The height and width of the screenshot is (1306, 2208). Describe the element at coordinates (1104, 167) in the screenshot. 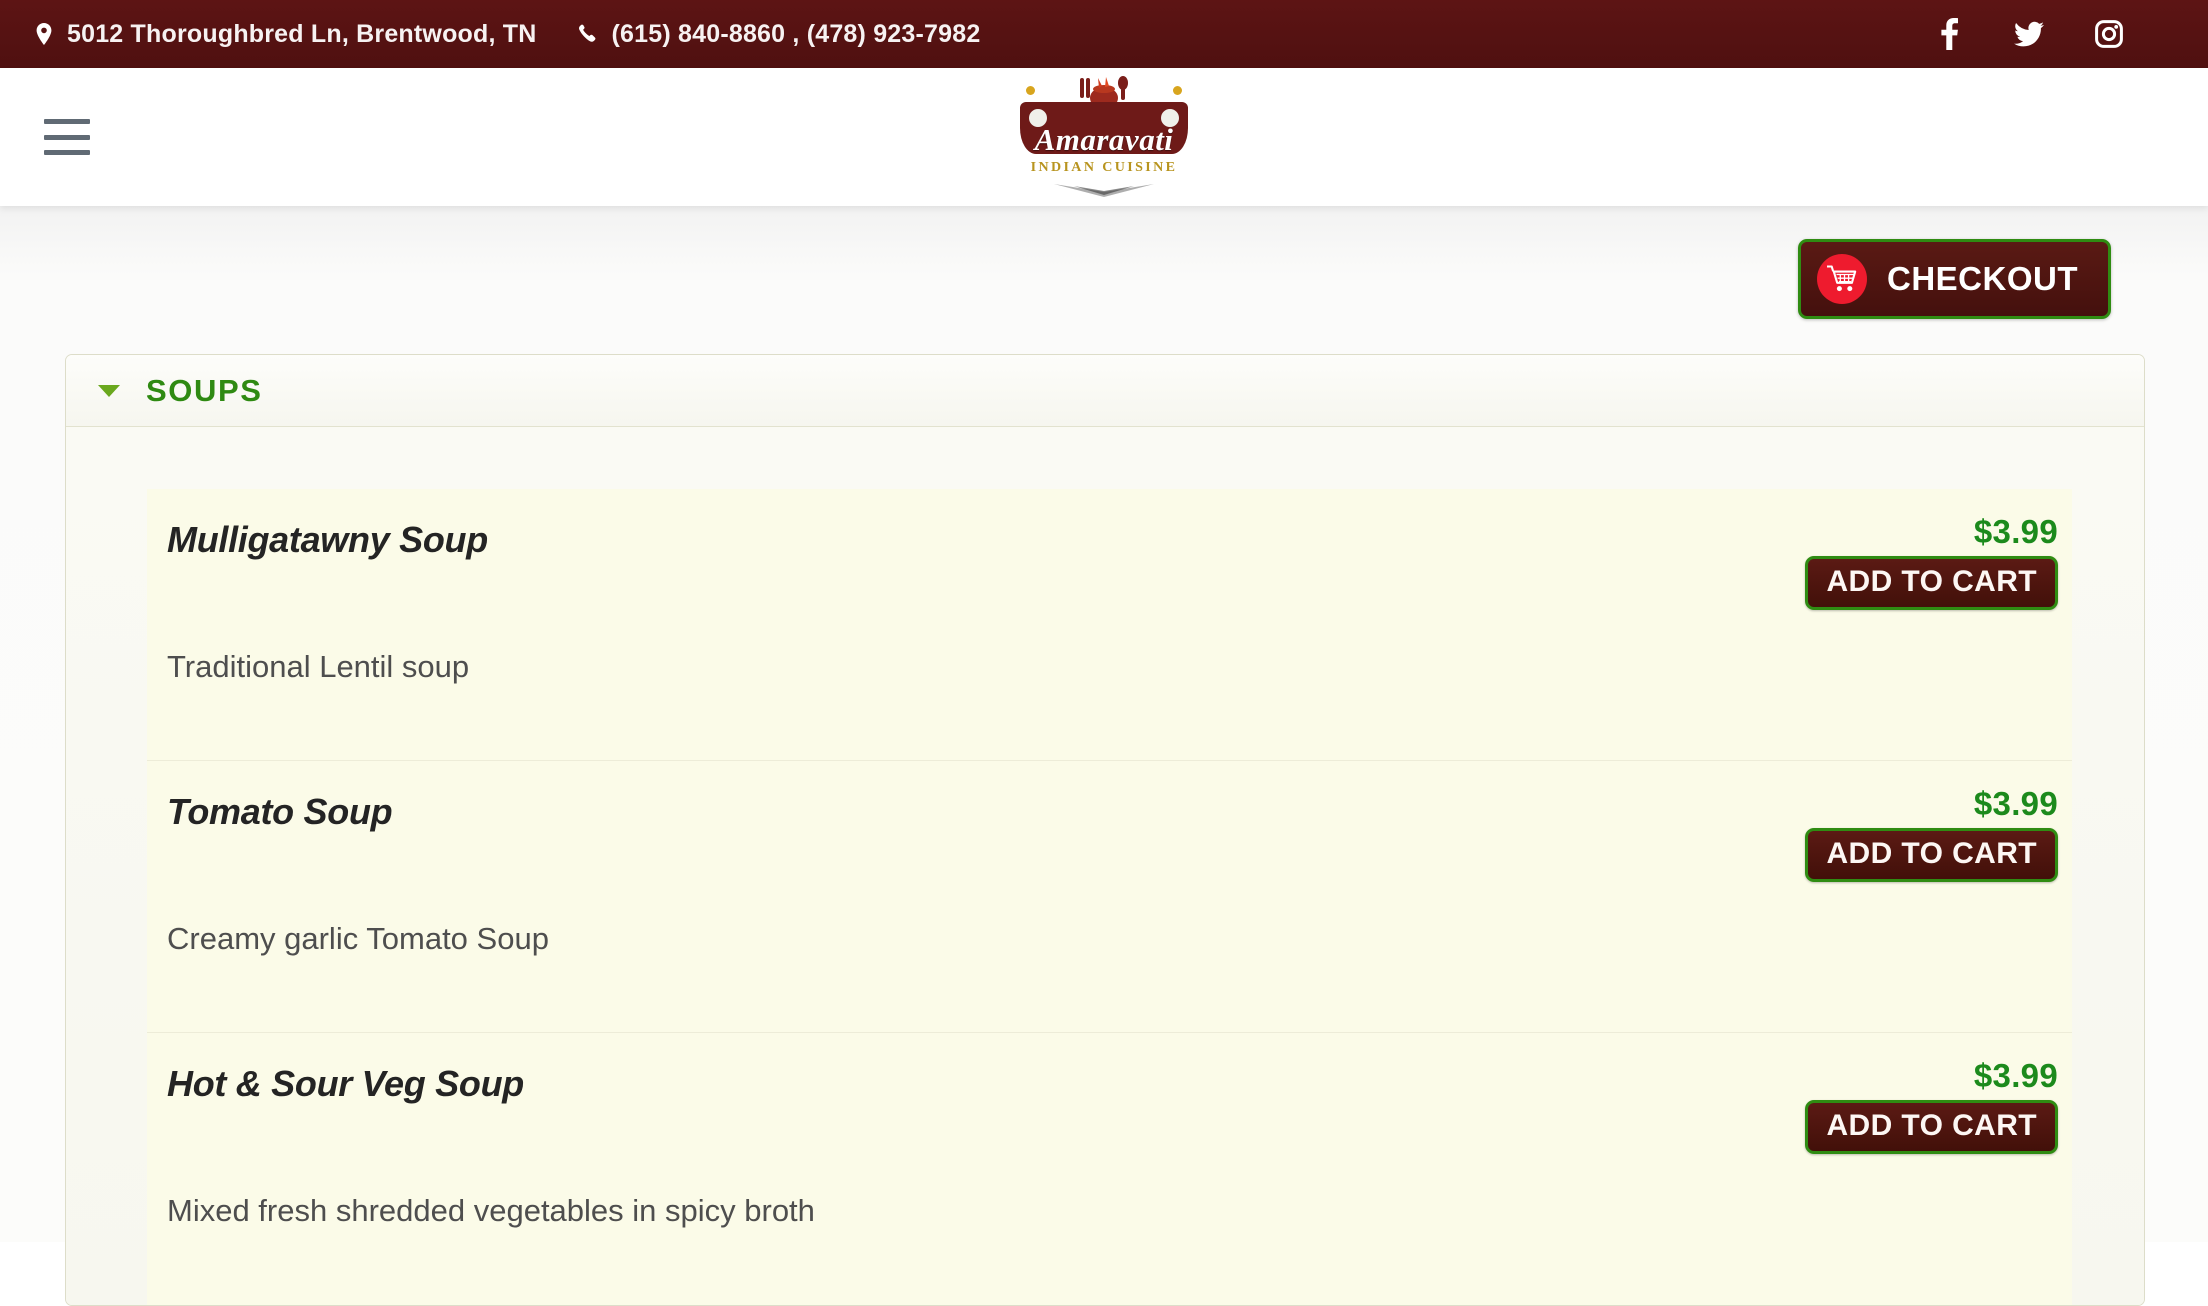

I see `logo-tagline: INDIAN CUISINE` at that location.